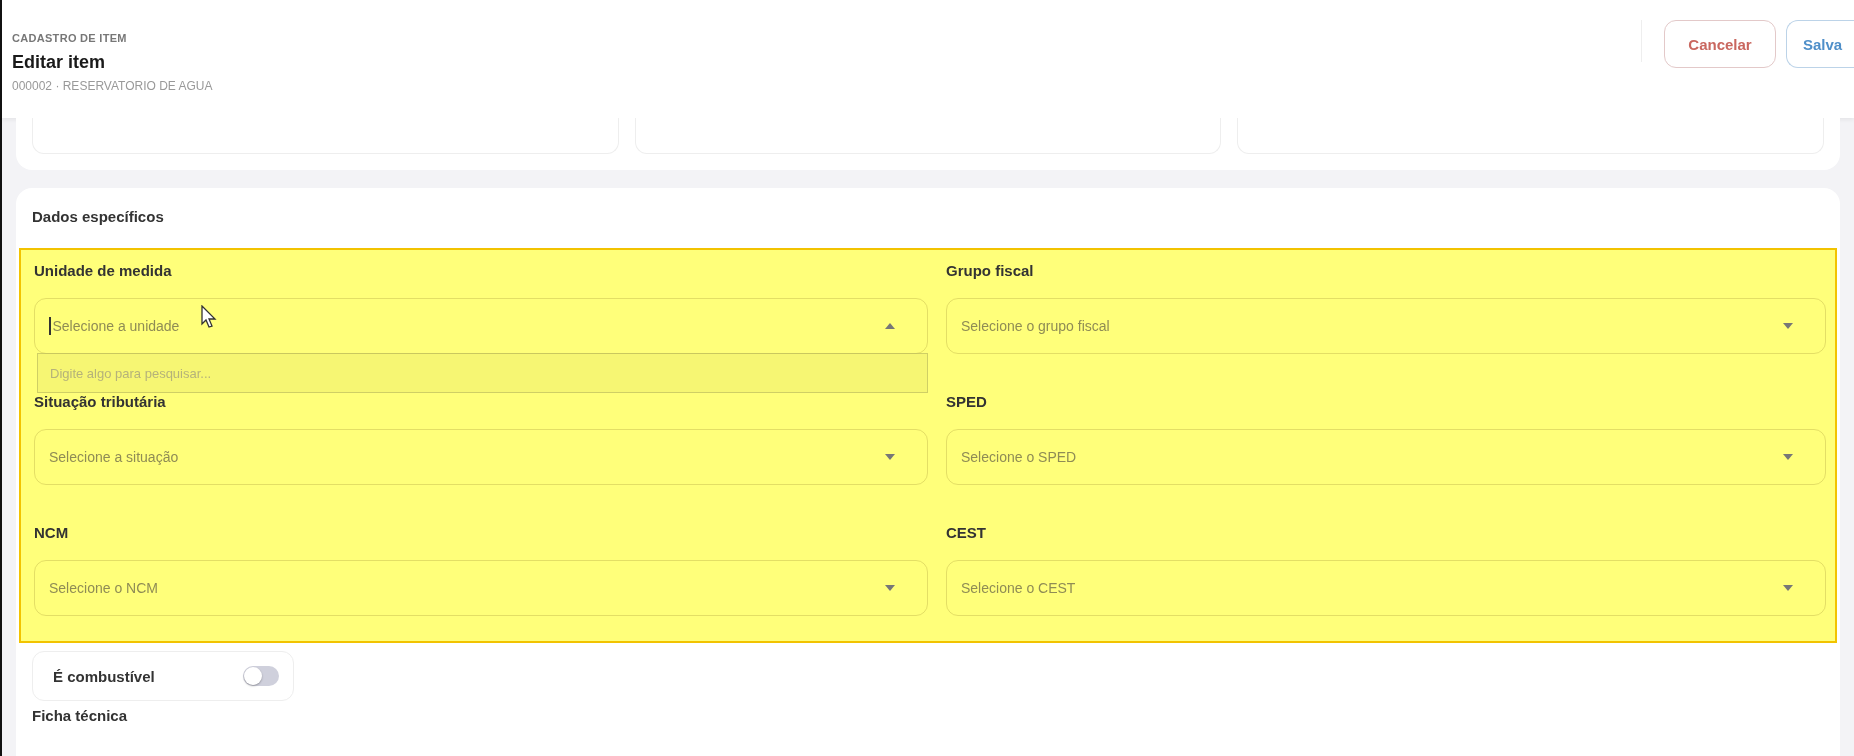 This screenshot has width=1854, height=756. I want to click on select-placeholder: Selecione o CEST, so click(1019, 588).